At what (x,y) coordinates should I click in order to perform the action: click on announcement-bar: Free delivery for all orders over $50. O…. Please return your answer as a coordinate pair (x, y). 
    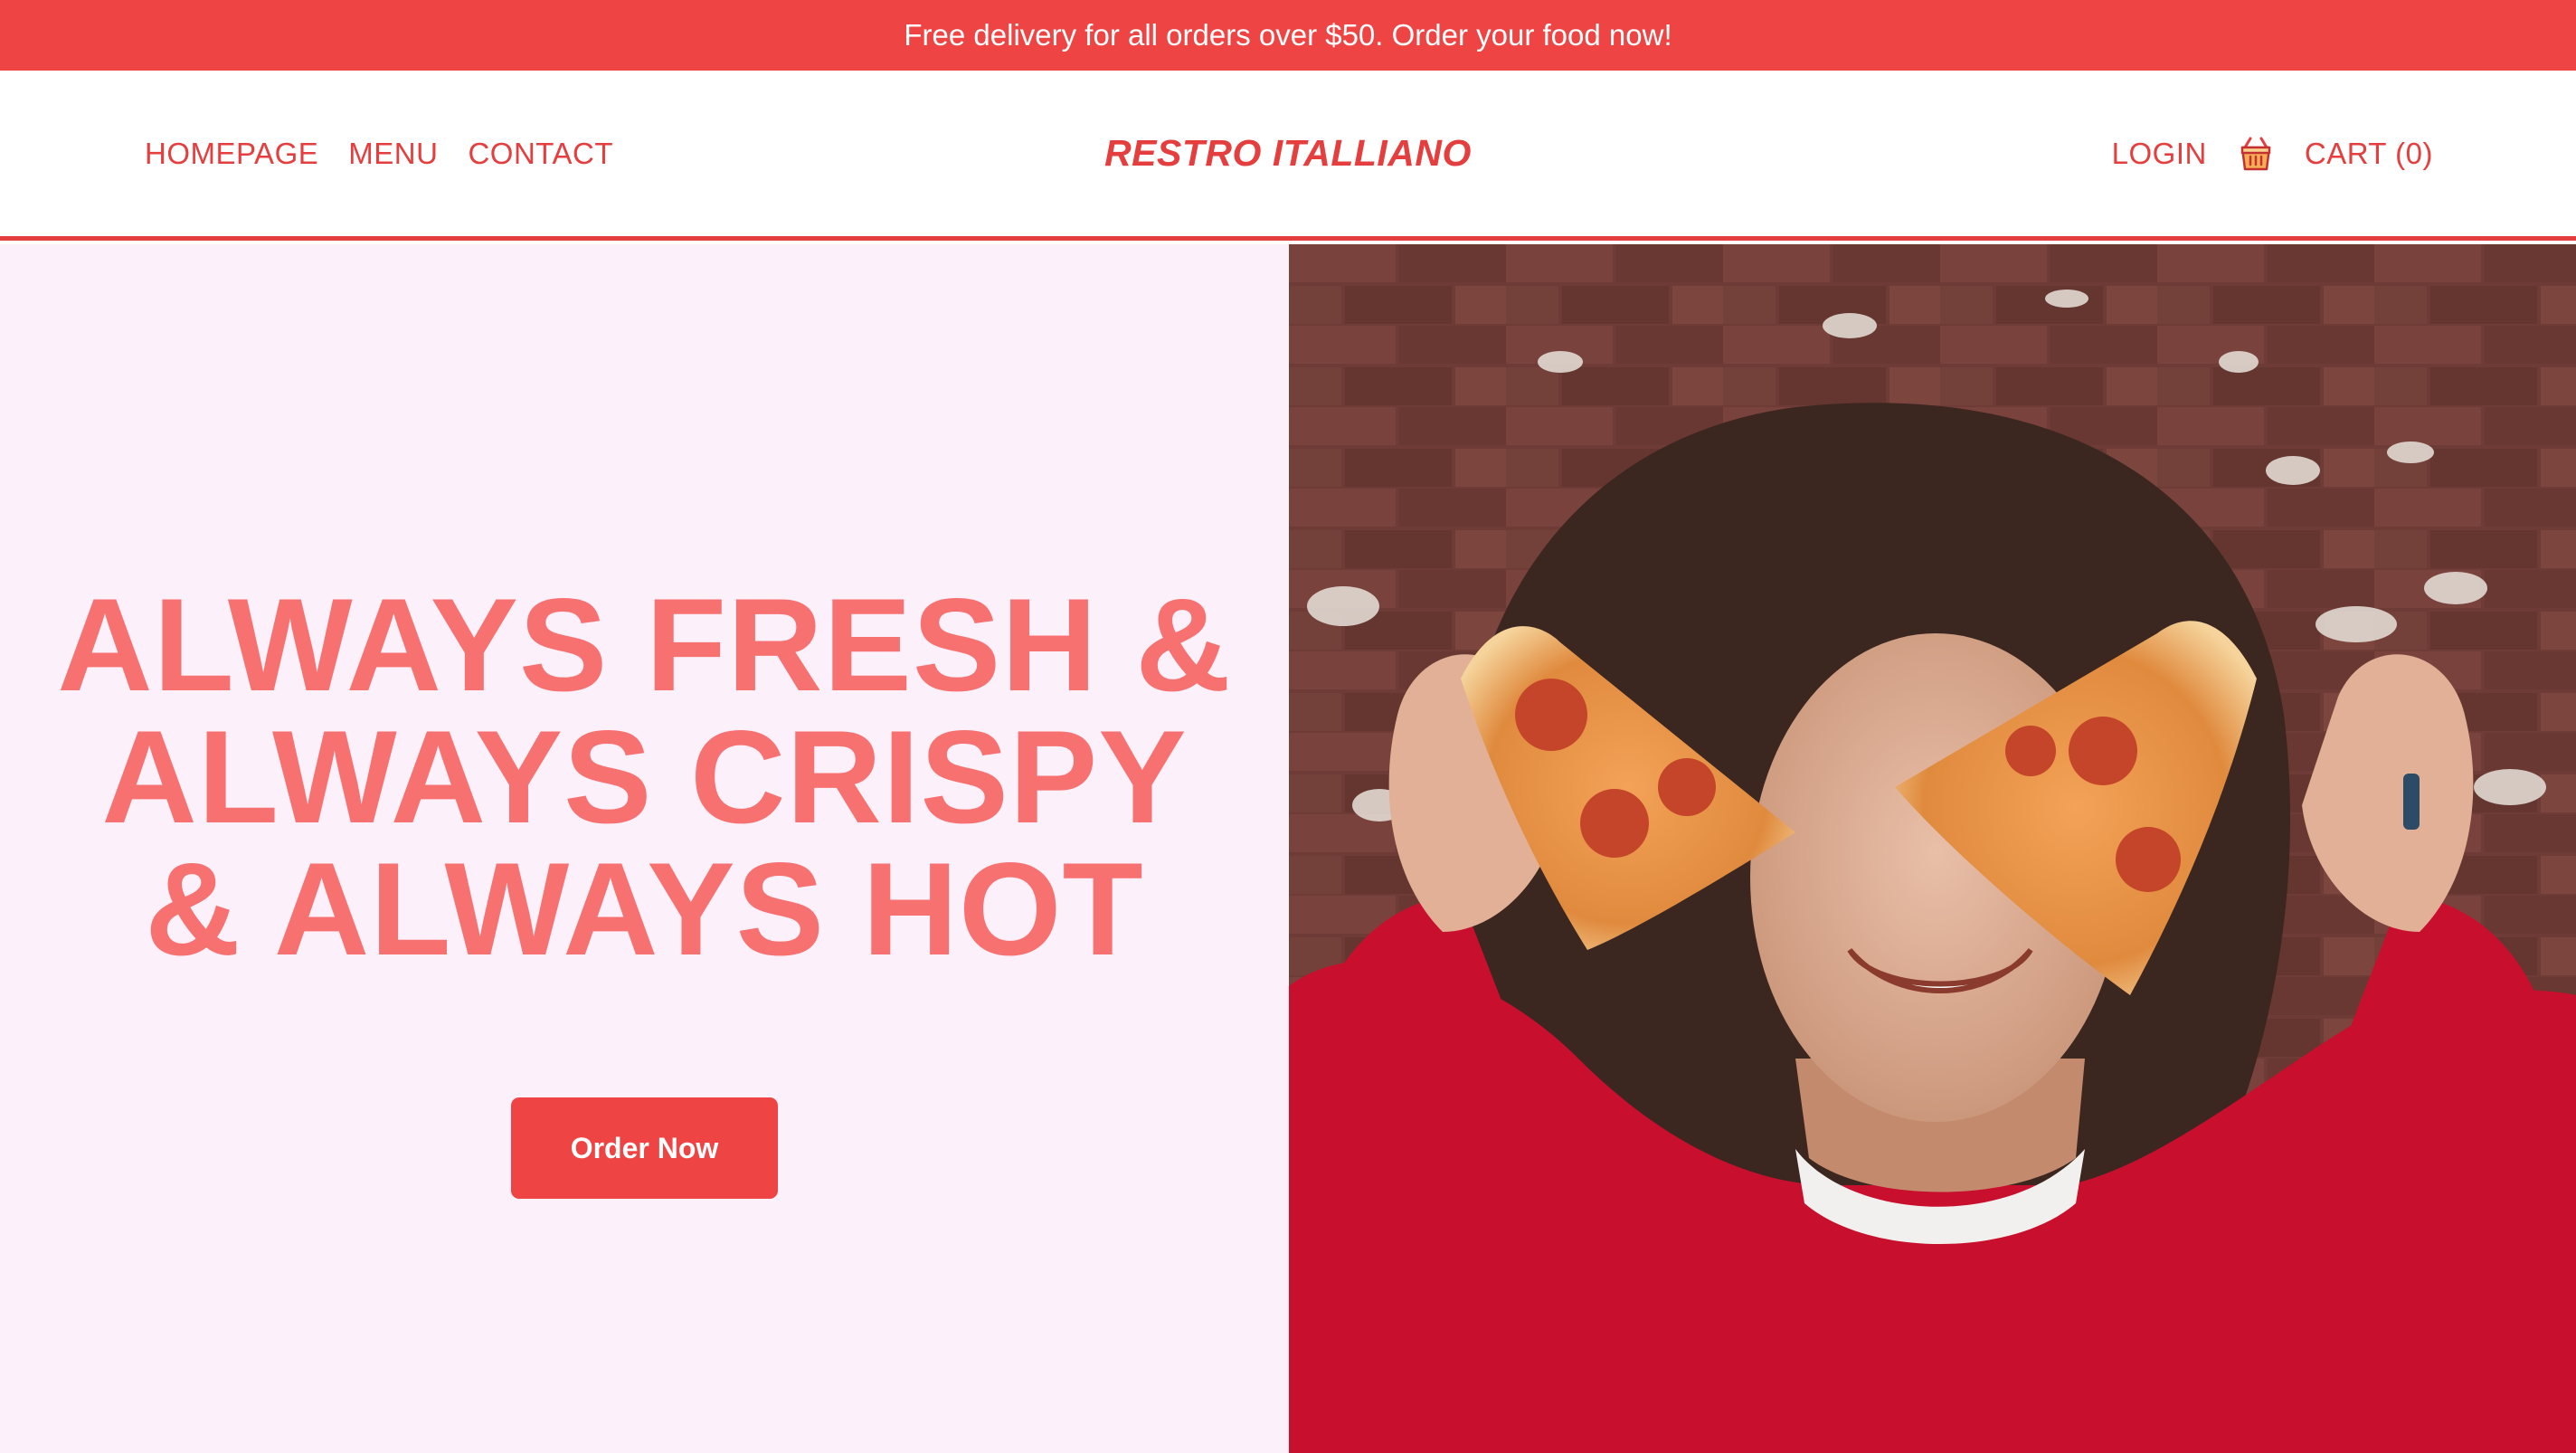
    Looking at the image, I should click on (1288, 35).